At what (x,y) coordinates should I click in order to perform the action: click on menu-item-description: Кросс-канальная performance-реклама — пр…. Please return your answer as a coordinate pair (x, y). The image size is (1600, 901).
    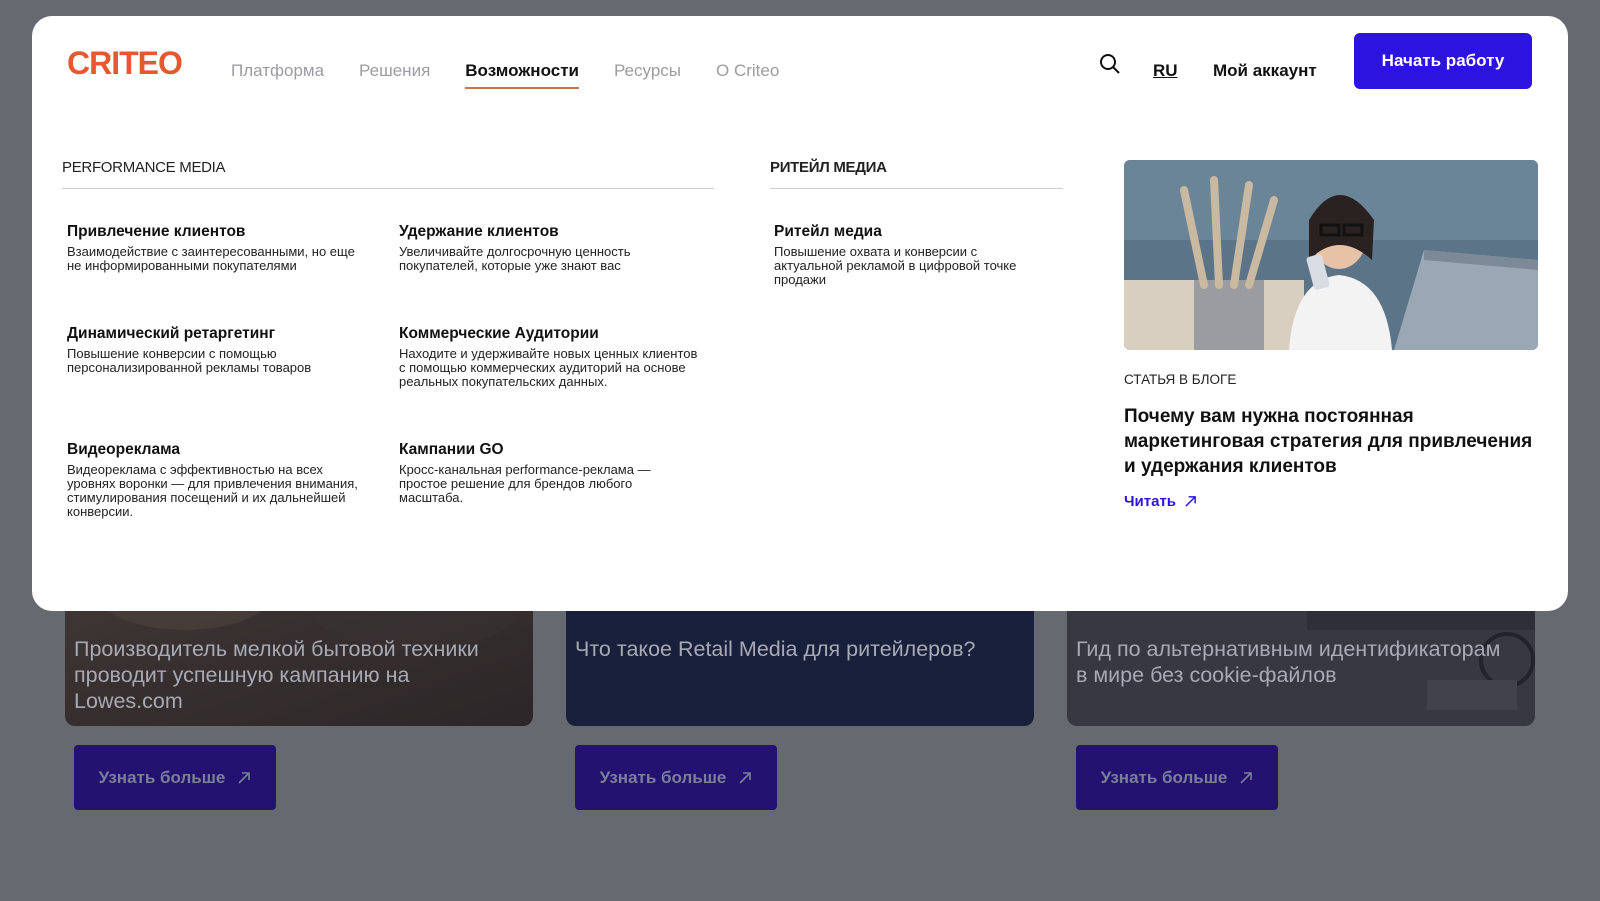
    Looking at the image, I should click on (525, 483).